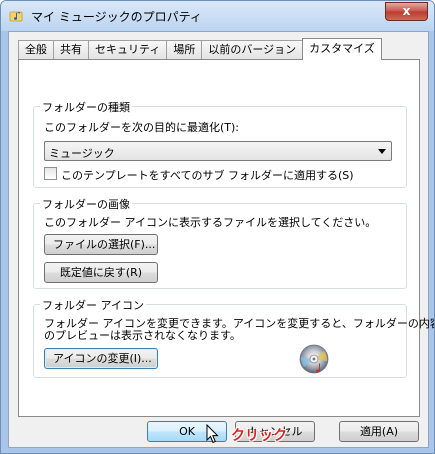 The height and width of the screenshot is (454, 435). I want to click on optimize-label: このフォルダーを次の目的に最適化(T):, so click(142, 127).